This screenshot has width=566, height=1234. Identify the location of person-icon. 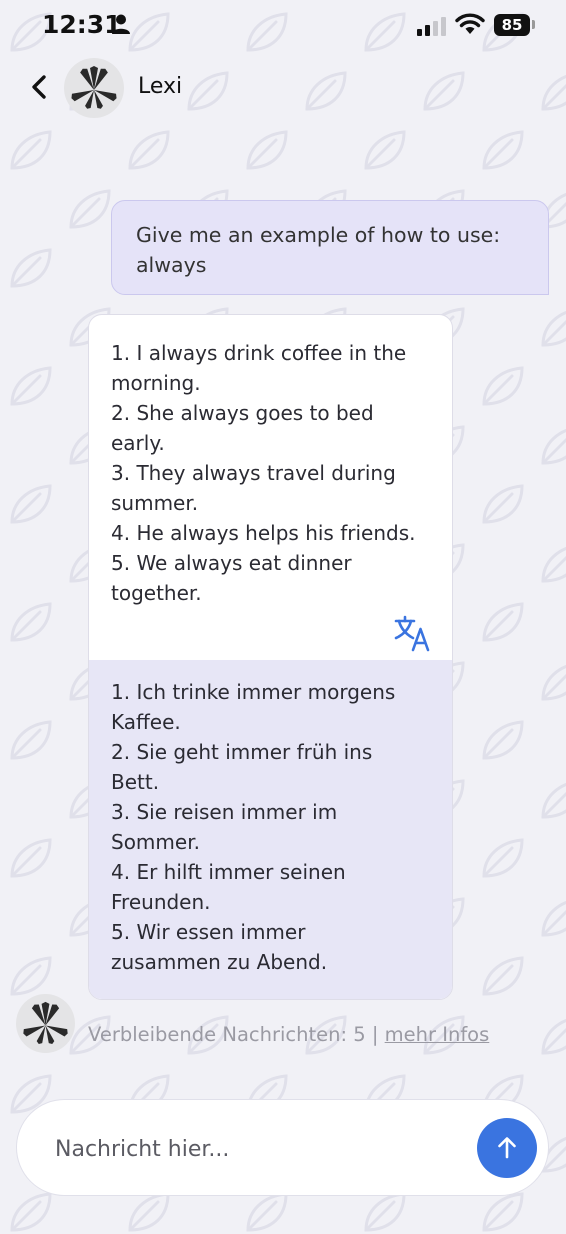
(121, 24).